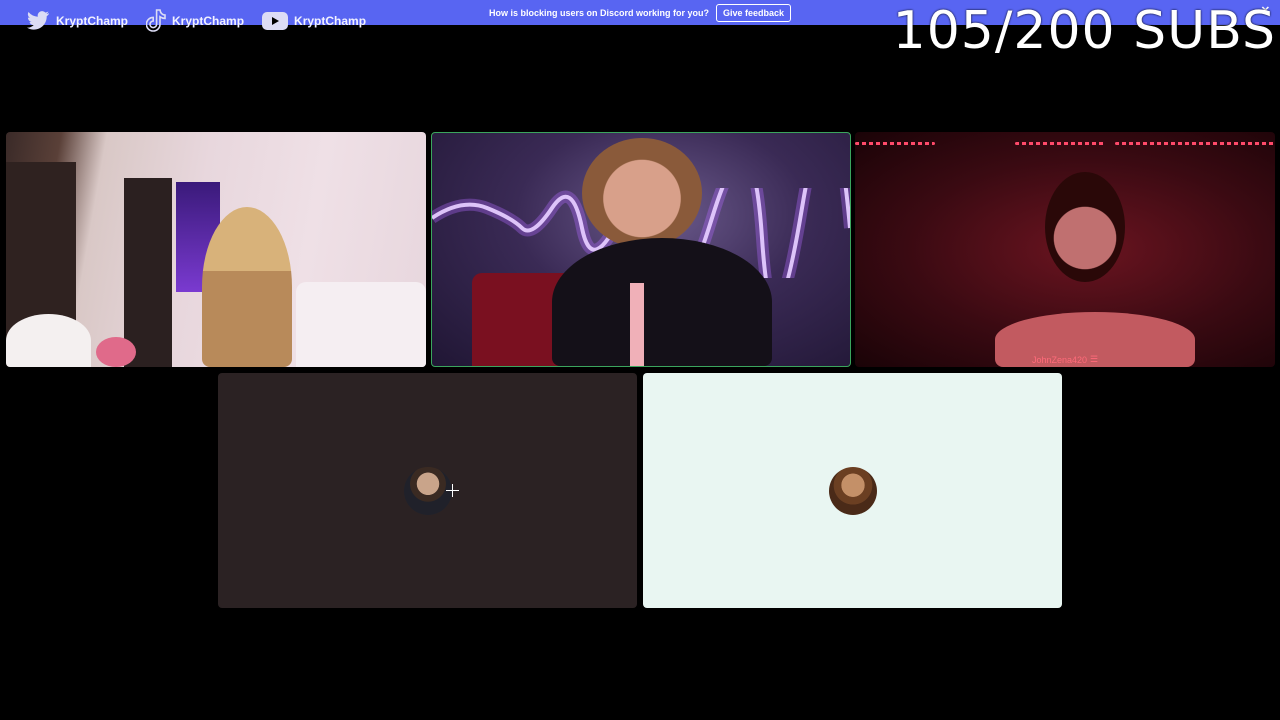  I want to click on social-tiktok: KryptChamp, so click(195, 21).